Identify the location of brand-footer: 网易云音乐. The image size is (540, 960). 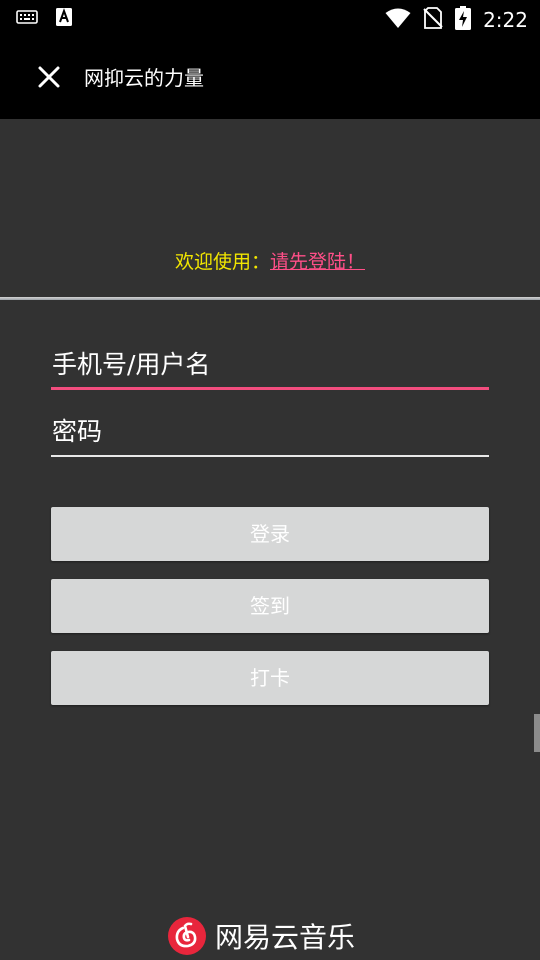
(261, 938).